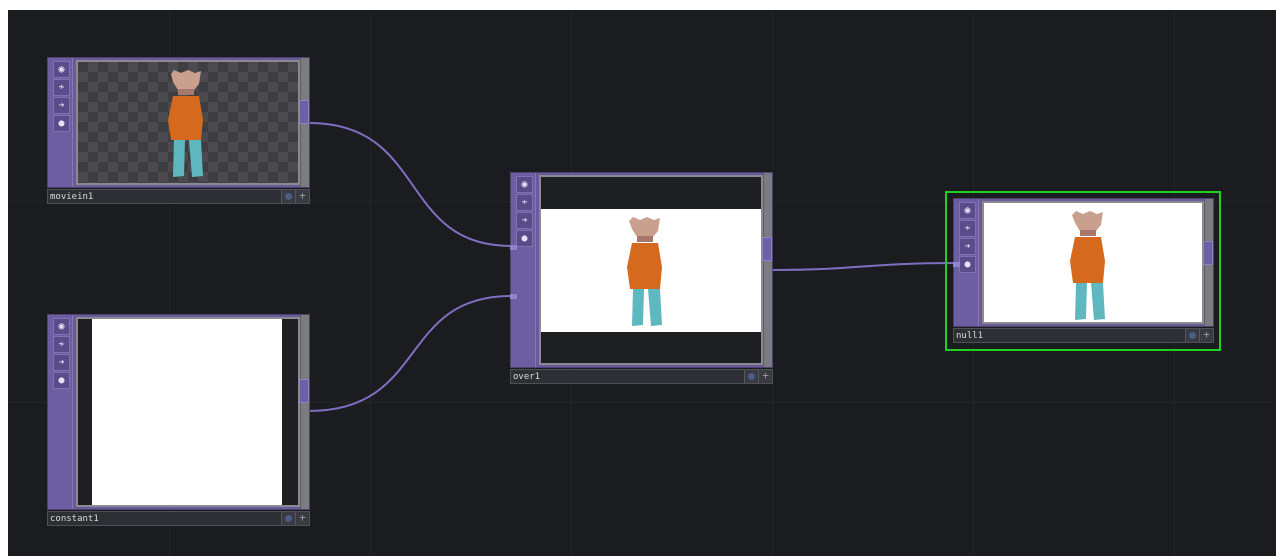 This screenshot has height=556, width=1276. I want to click on node-over1: ◉ ≁ ➔ ● over1 +, so click(641, 278).